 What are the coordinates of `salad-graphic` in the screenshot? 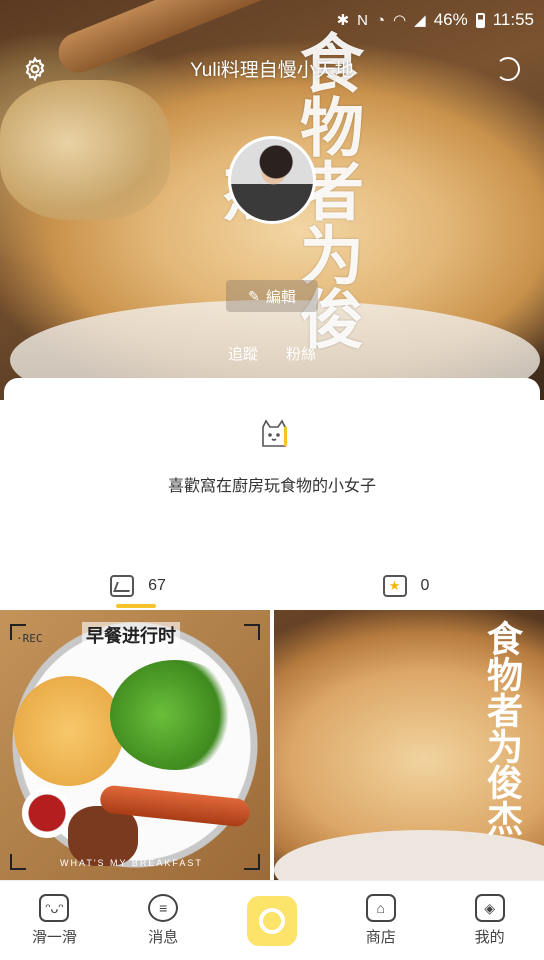 It's located at (175, 715).